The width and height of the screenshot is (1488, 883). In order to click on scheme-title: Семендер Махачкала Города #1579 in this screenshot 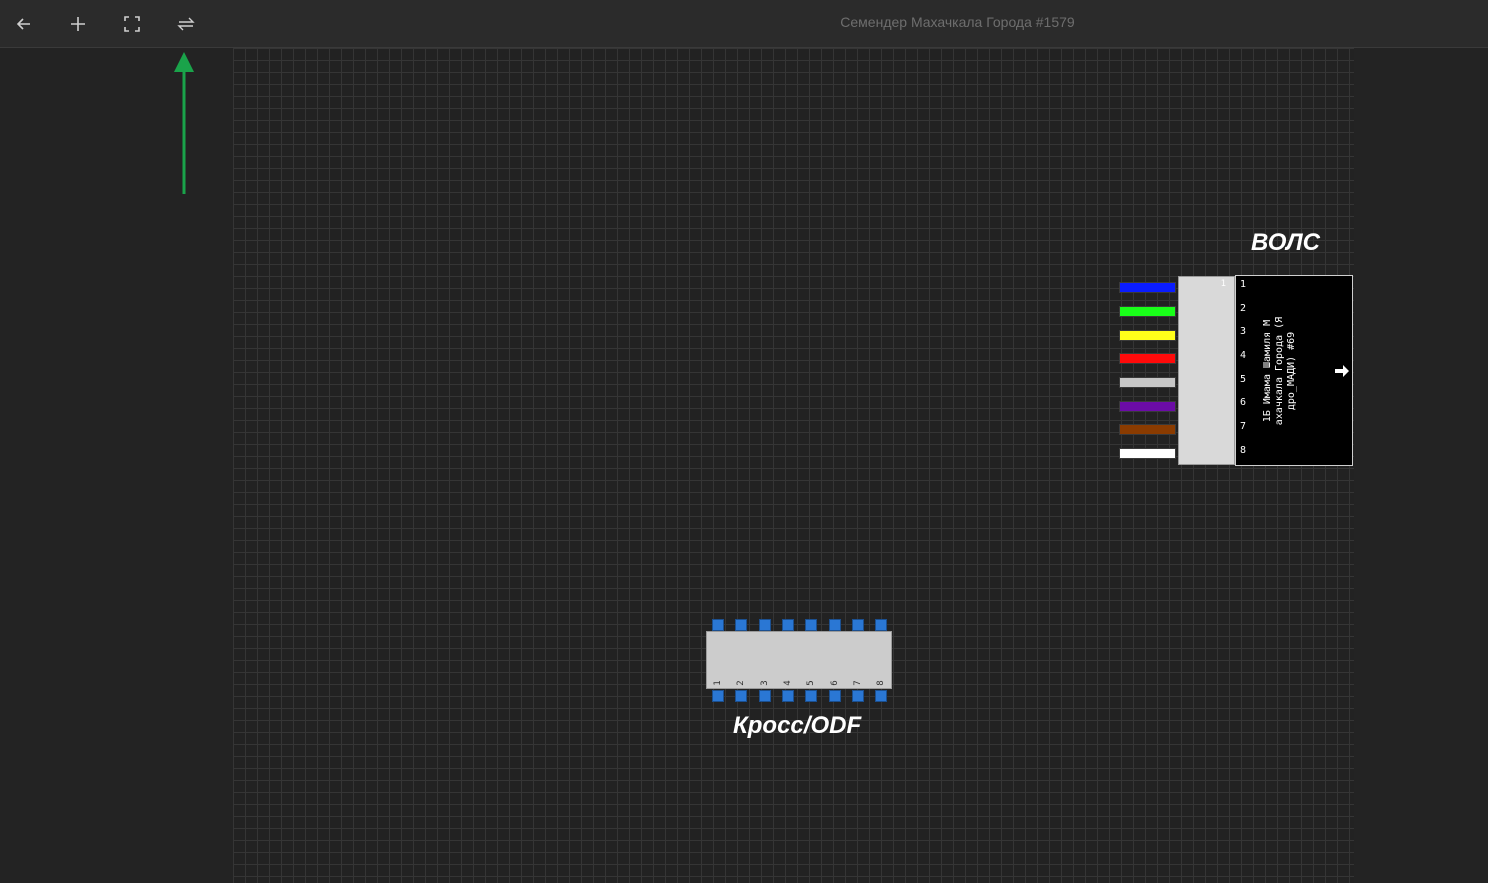, I will do `click(957, 22)`.